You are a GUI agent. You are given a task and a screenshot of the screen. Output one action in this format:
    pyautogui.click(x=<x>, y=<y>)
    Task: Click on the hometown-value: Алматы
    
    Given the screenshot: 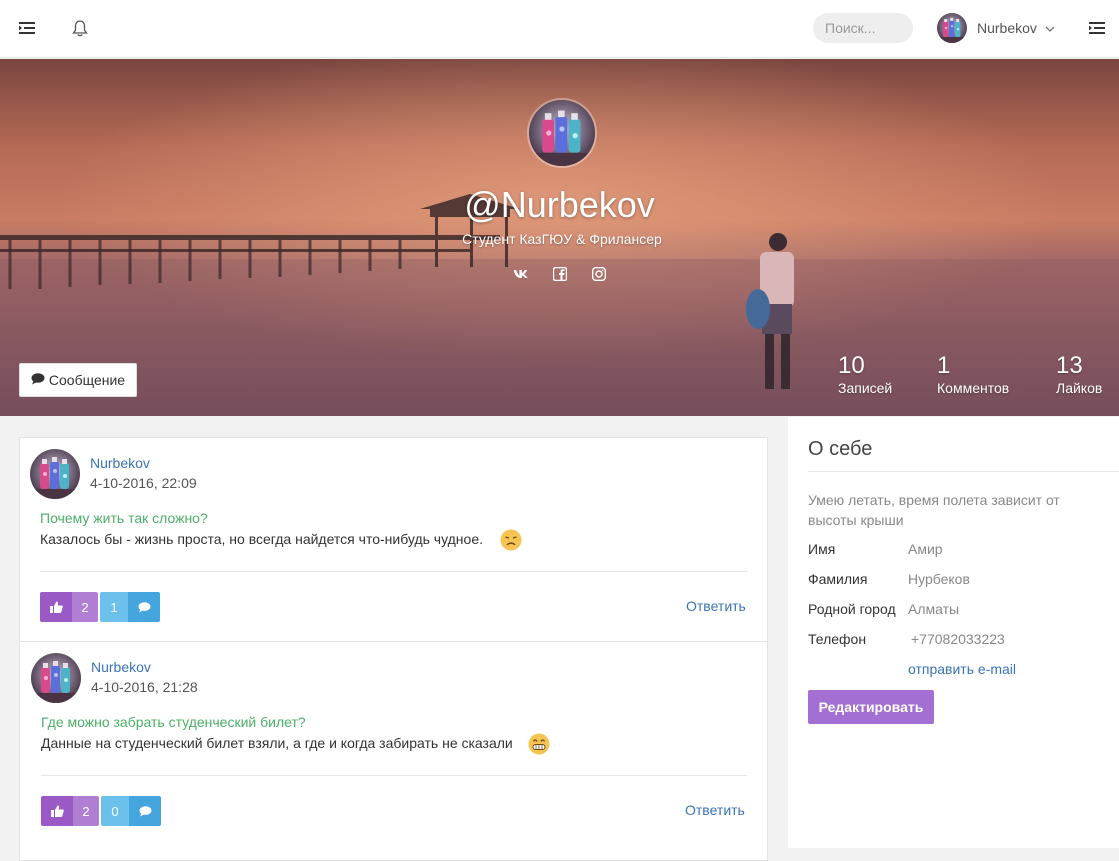 What is the action you would take?
    pyautogui.click(x=934, y=609)
    